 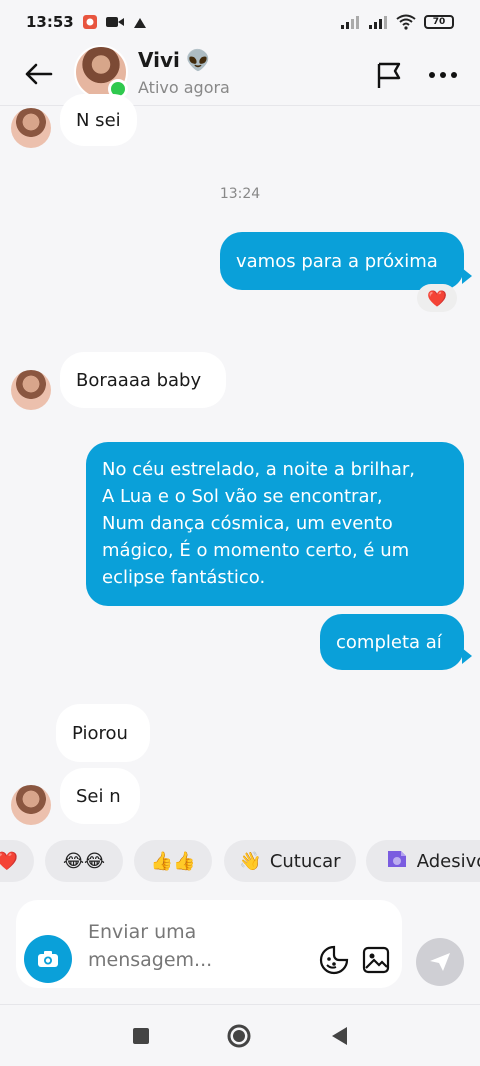 I want to click on quick-reply-sticker: Adesivo, so click(x=423, y=861).